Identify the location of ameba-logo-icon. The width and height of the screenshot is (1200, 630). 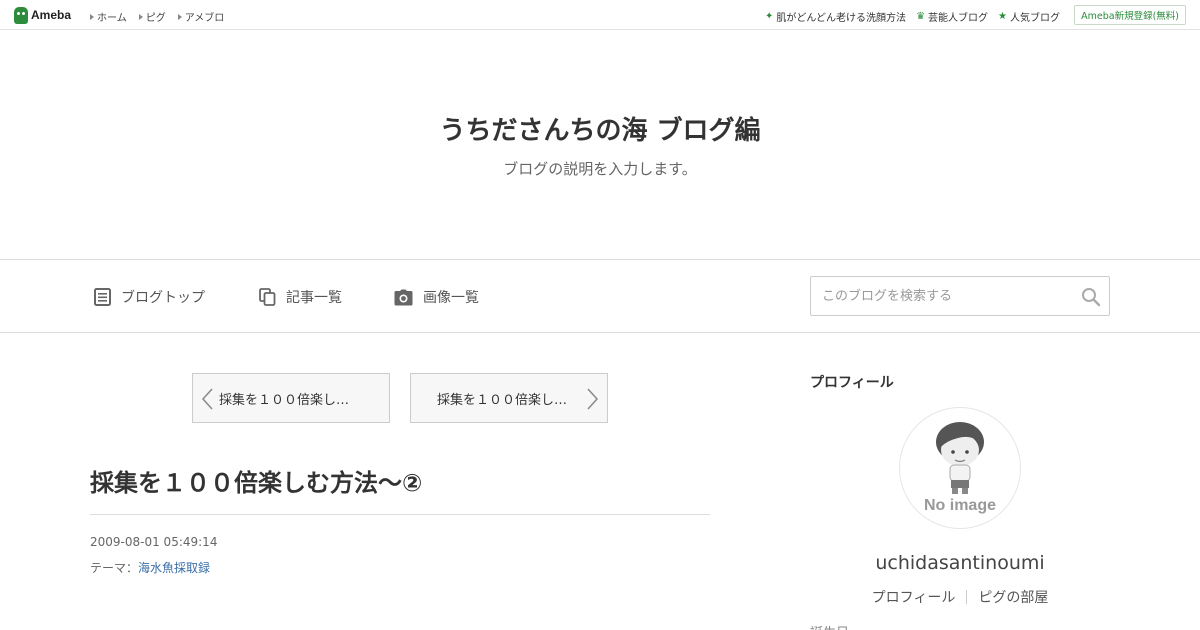
(21, 15).